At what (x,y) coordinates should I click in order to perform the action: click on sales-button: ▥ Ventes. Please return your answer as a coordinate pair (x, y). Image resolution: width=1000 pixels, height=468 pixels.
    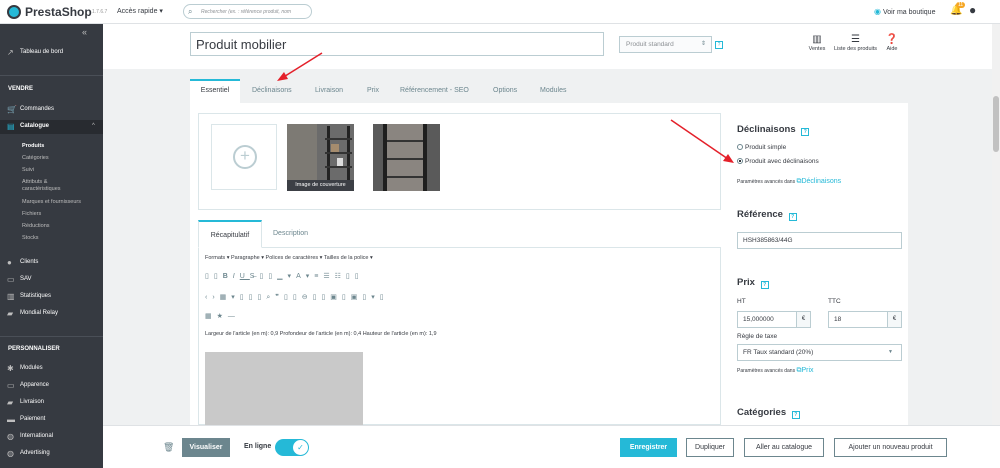
    Looking at the image, I should click on (817, 43).